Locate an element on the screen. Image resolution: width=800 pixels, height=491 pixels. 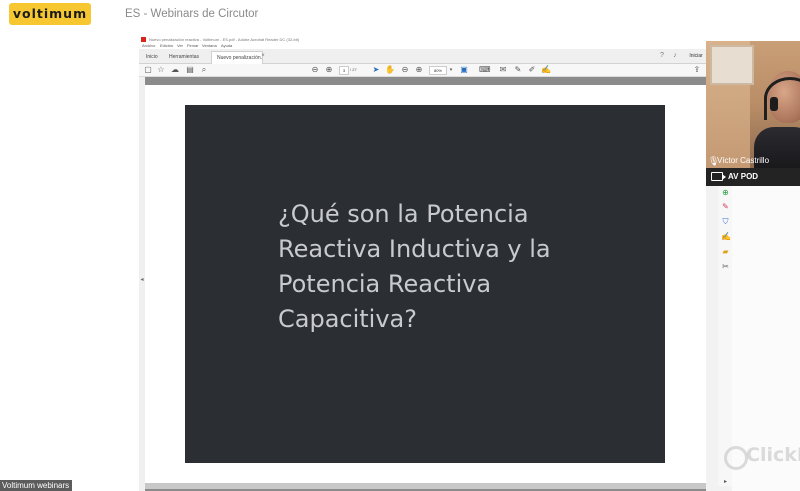
comment-icon: ✉ is located at coordinates (503, 70).